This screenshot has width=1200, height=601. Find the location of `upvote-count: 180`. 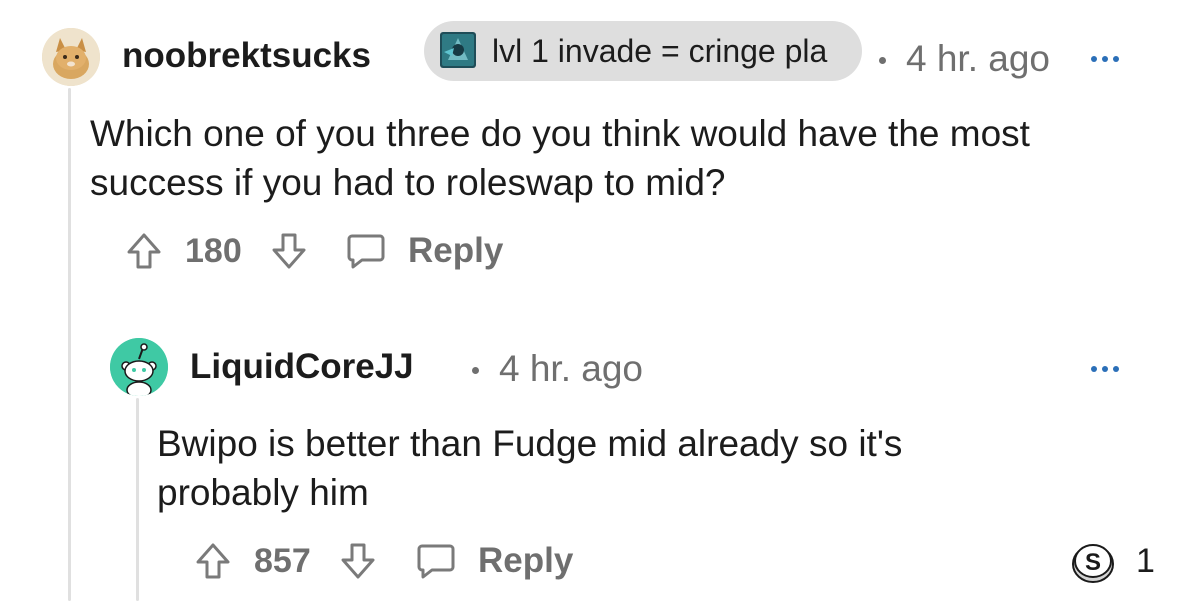

upvote-count: 180 is located at coordinates (213, 251).